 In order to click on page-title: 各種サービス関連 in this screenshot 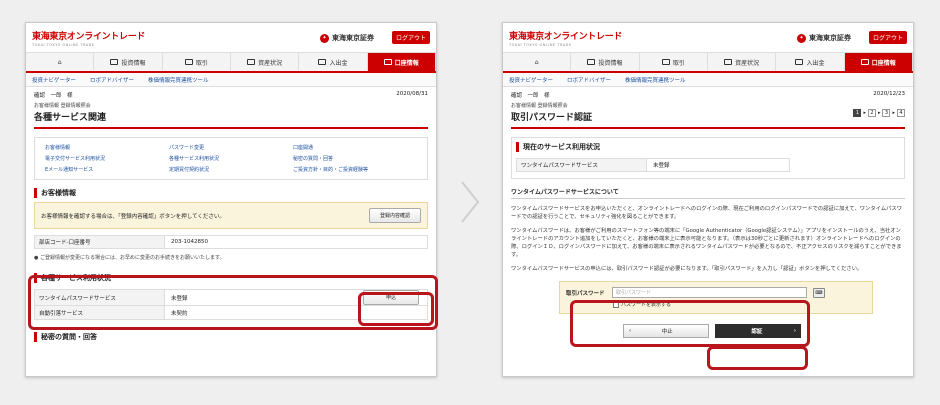, I will do `click(231, 119)`.